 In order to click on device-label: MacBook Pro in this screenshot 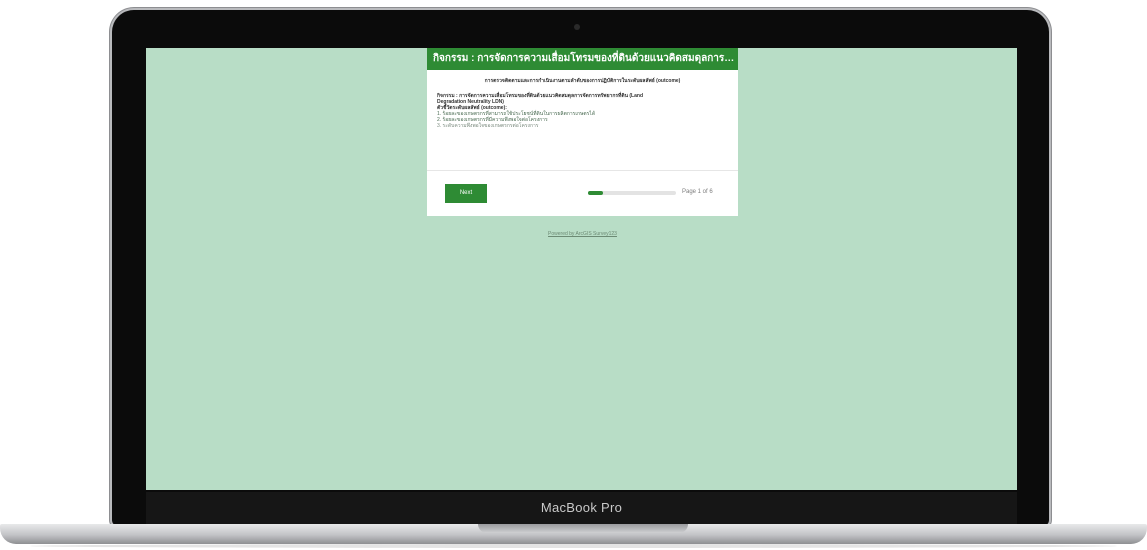, I will do `click(581, 507)`.